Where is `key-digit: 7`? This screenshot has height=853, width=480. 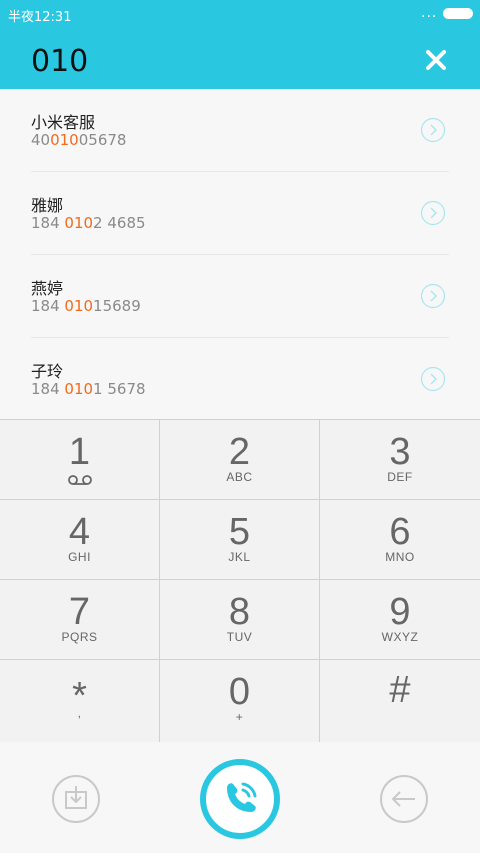
key-digit: 7 is located at coordinates (79, 612).